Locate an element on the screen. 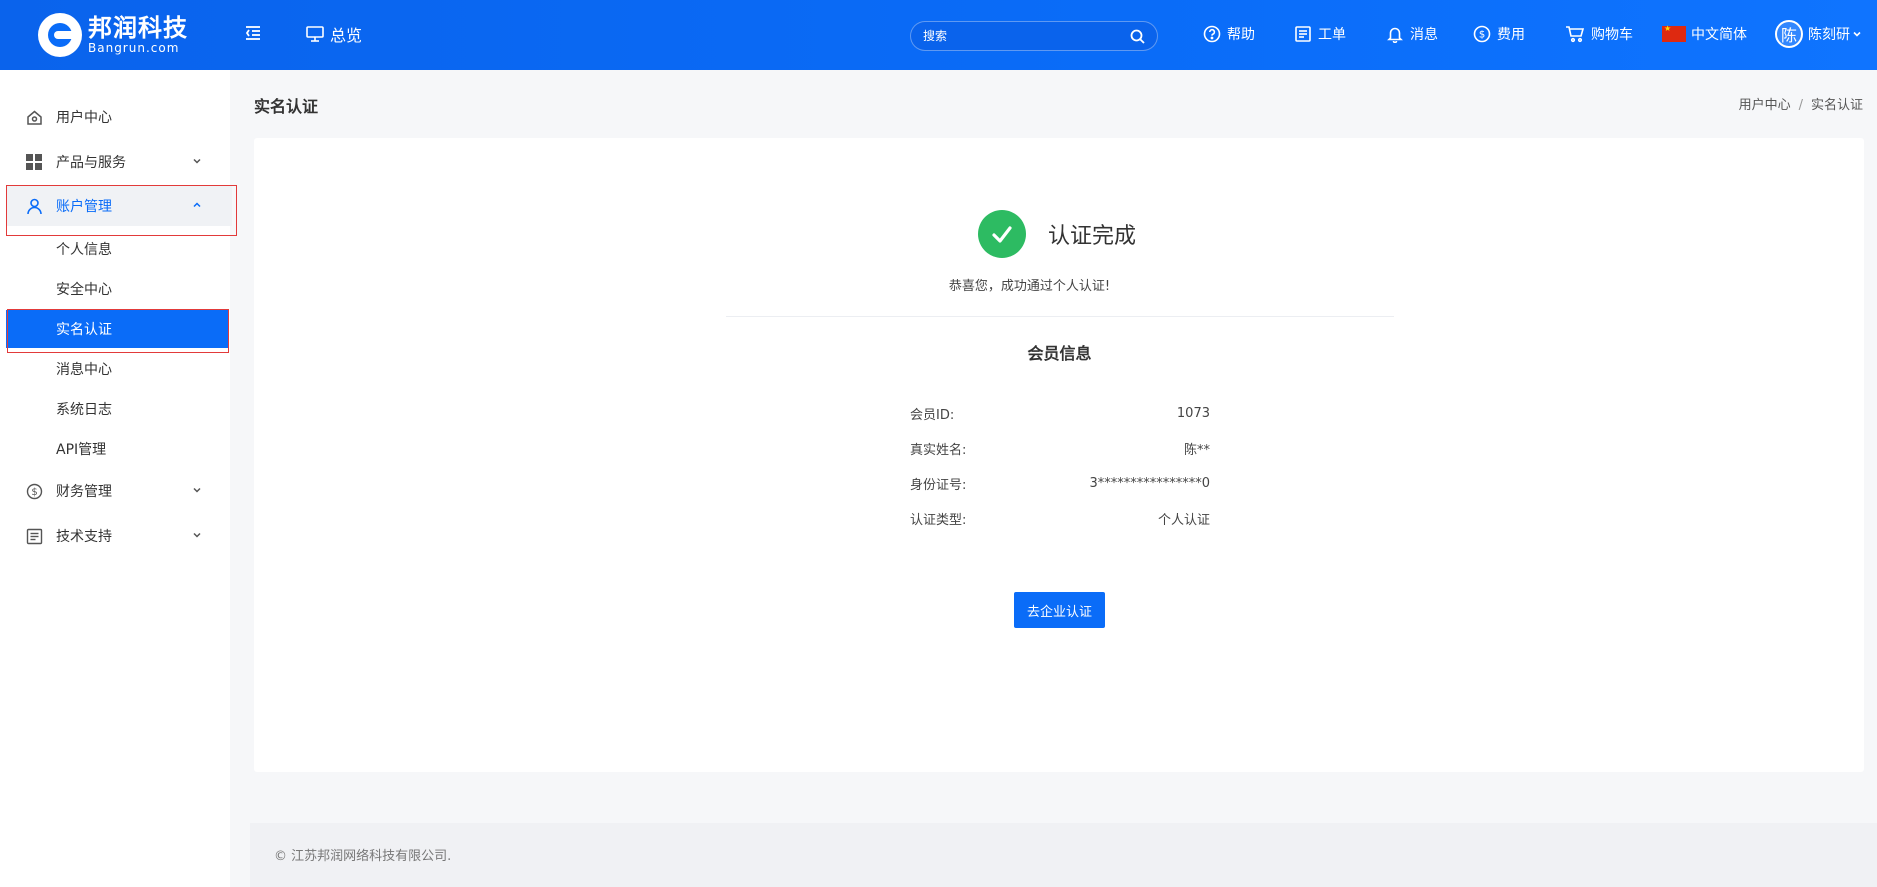 This screenshot has width=1877, height=887. help-icon is located at coordinates (1212, 34).